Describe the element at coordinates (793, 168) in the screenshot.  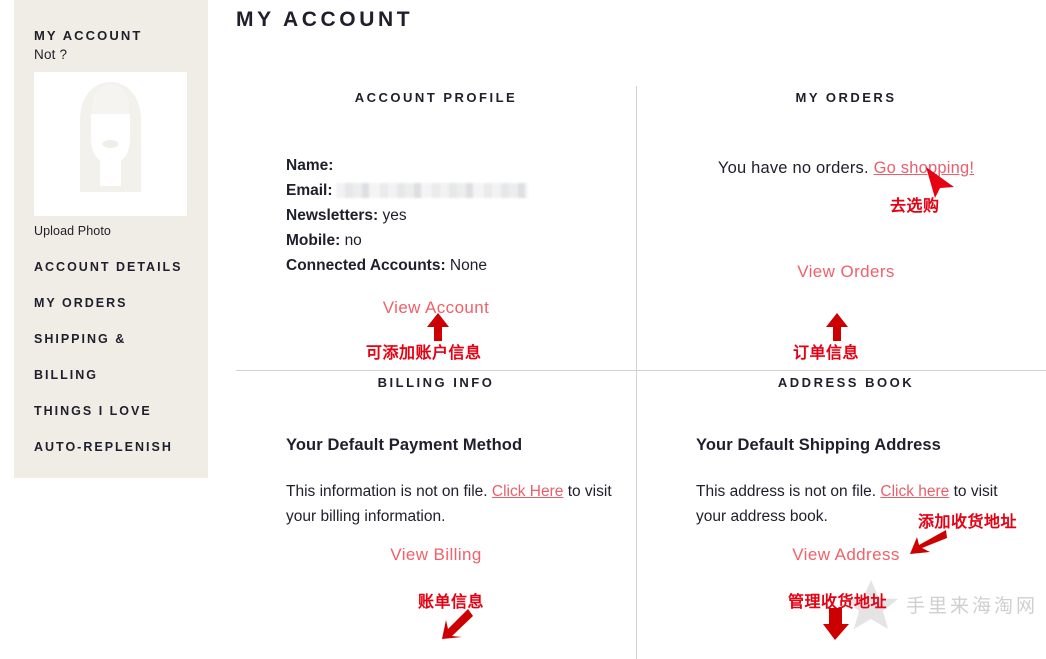
I see `orders-empty-text: You have no orders.` at that location.